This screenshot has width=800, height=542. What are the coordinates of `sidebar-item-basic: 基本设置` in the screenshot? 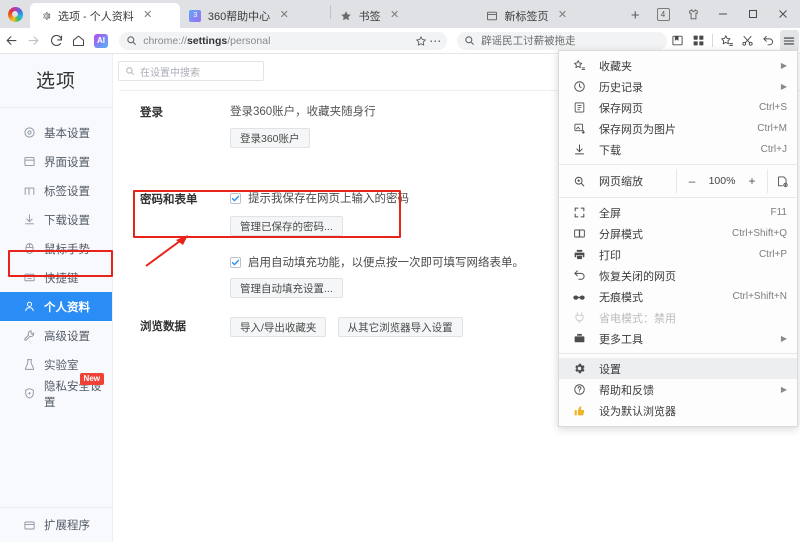 It's located at (56, 132).